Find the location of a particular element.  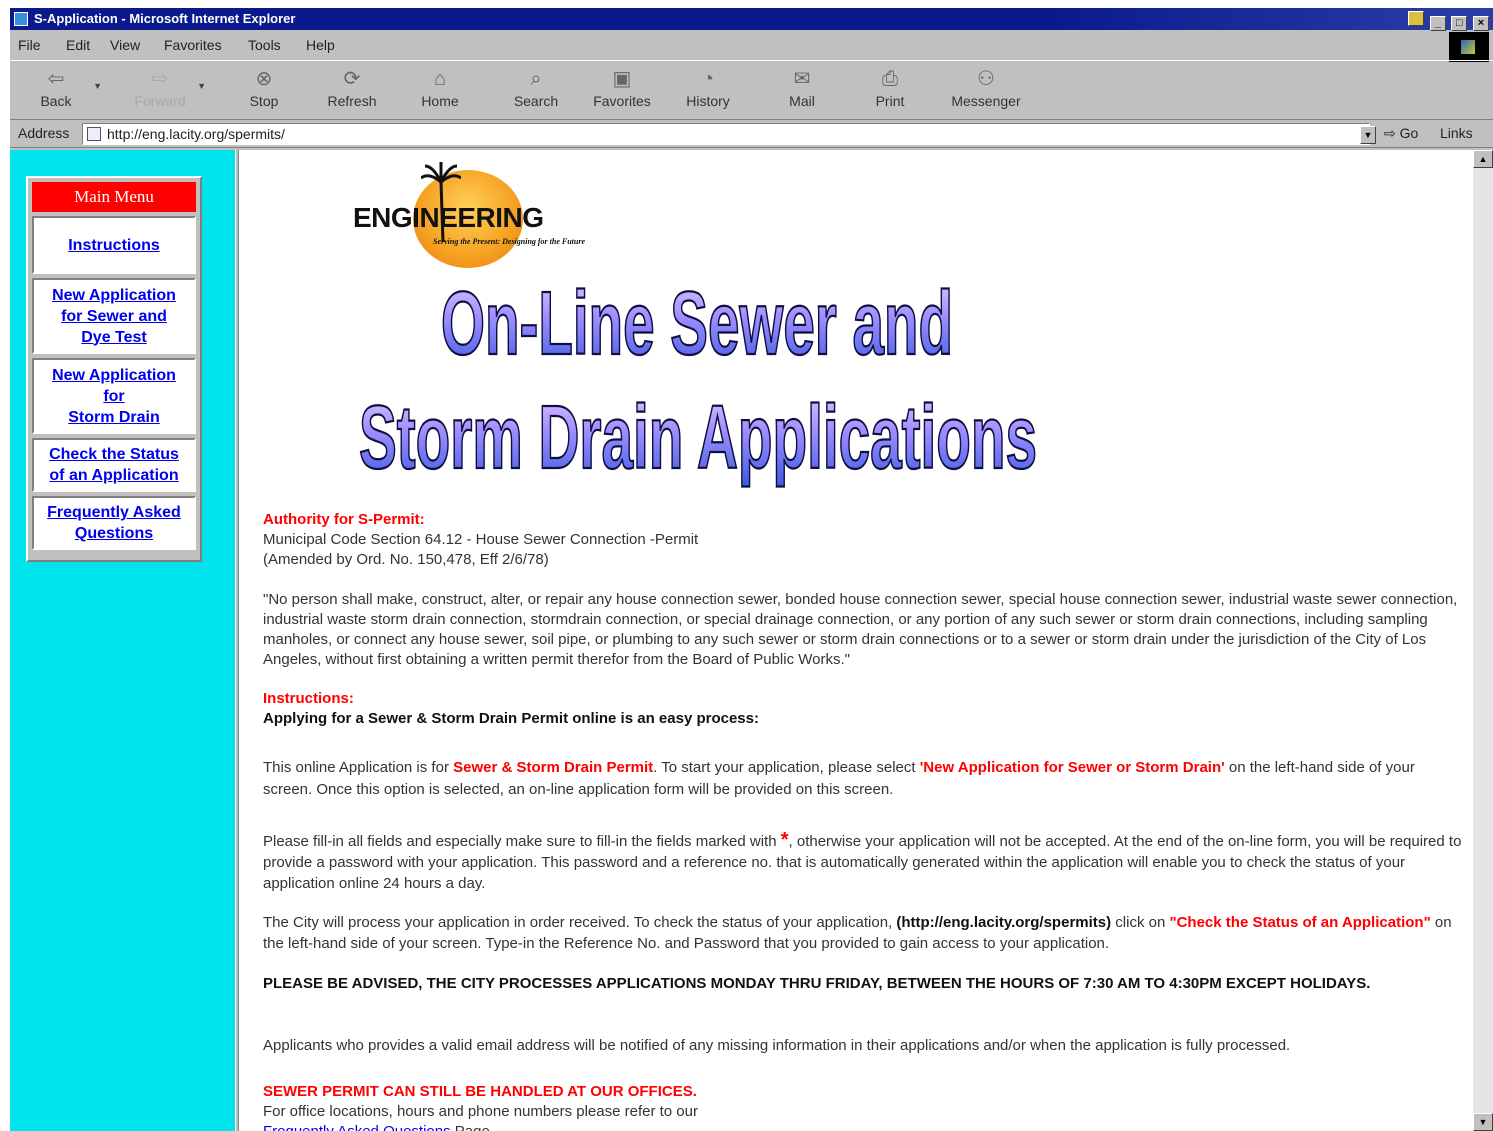

refresh-button: ⟳ Refresh is located at coordinates (352, 88).